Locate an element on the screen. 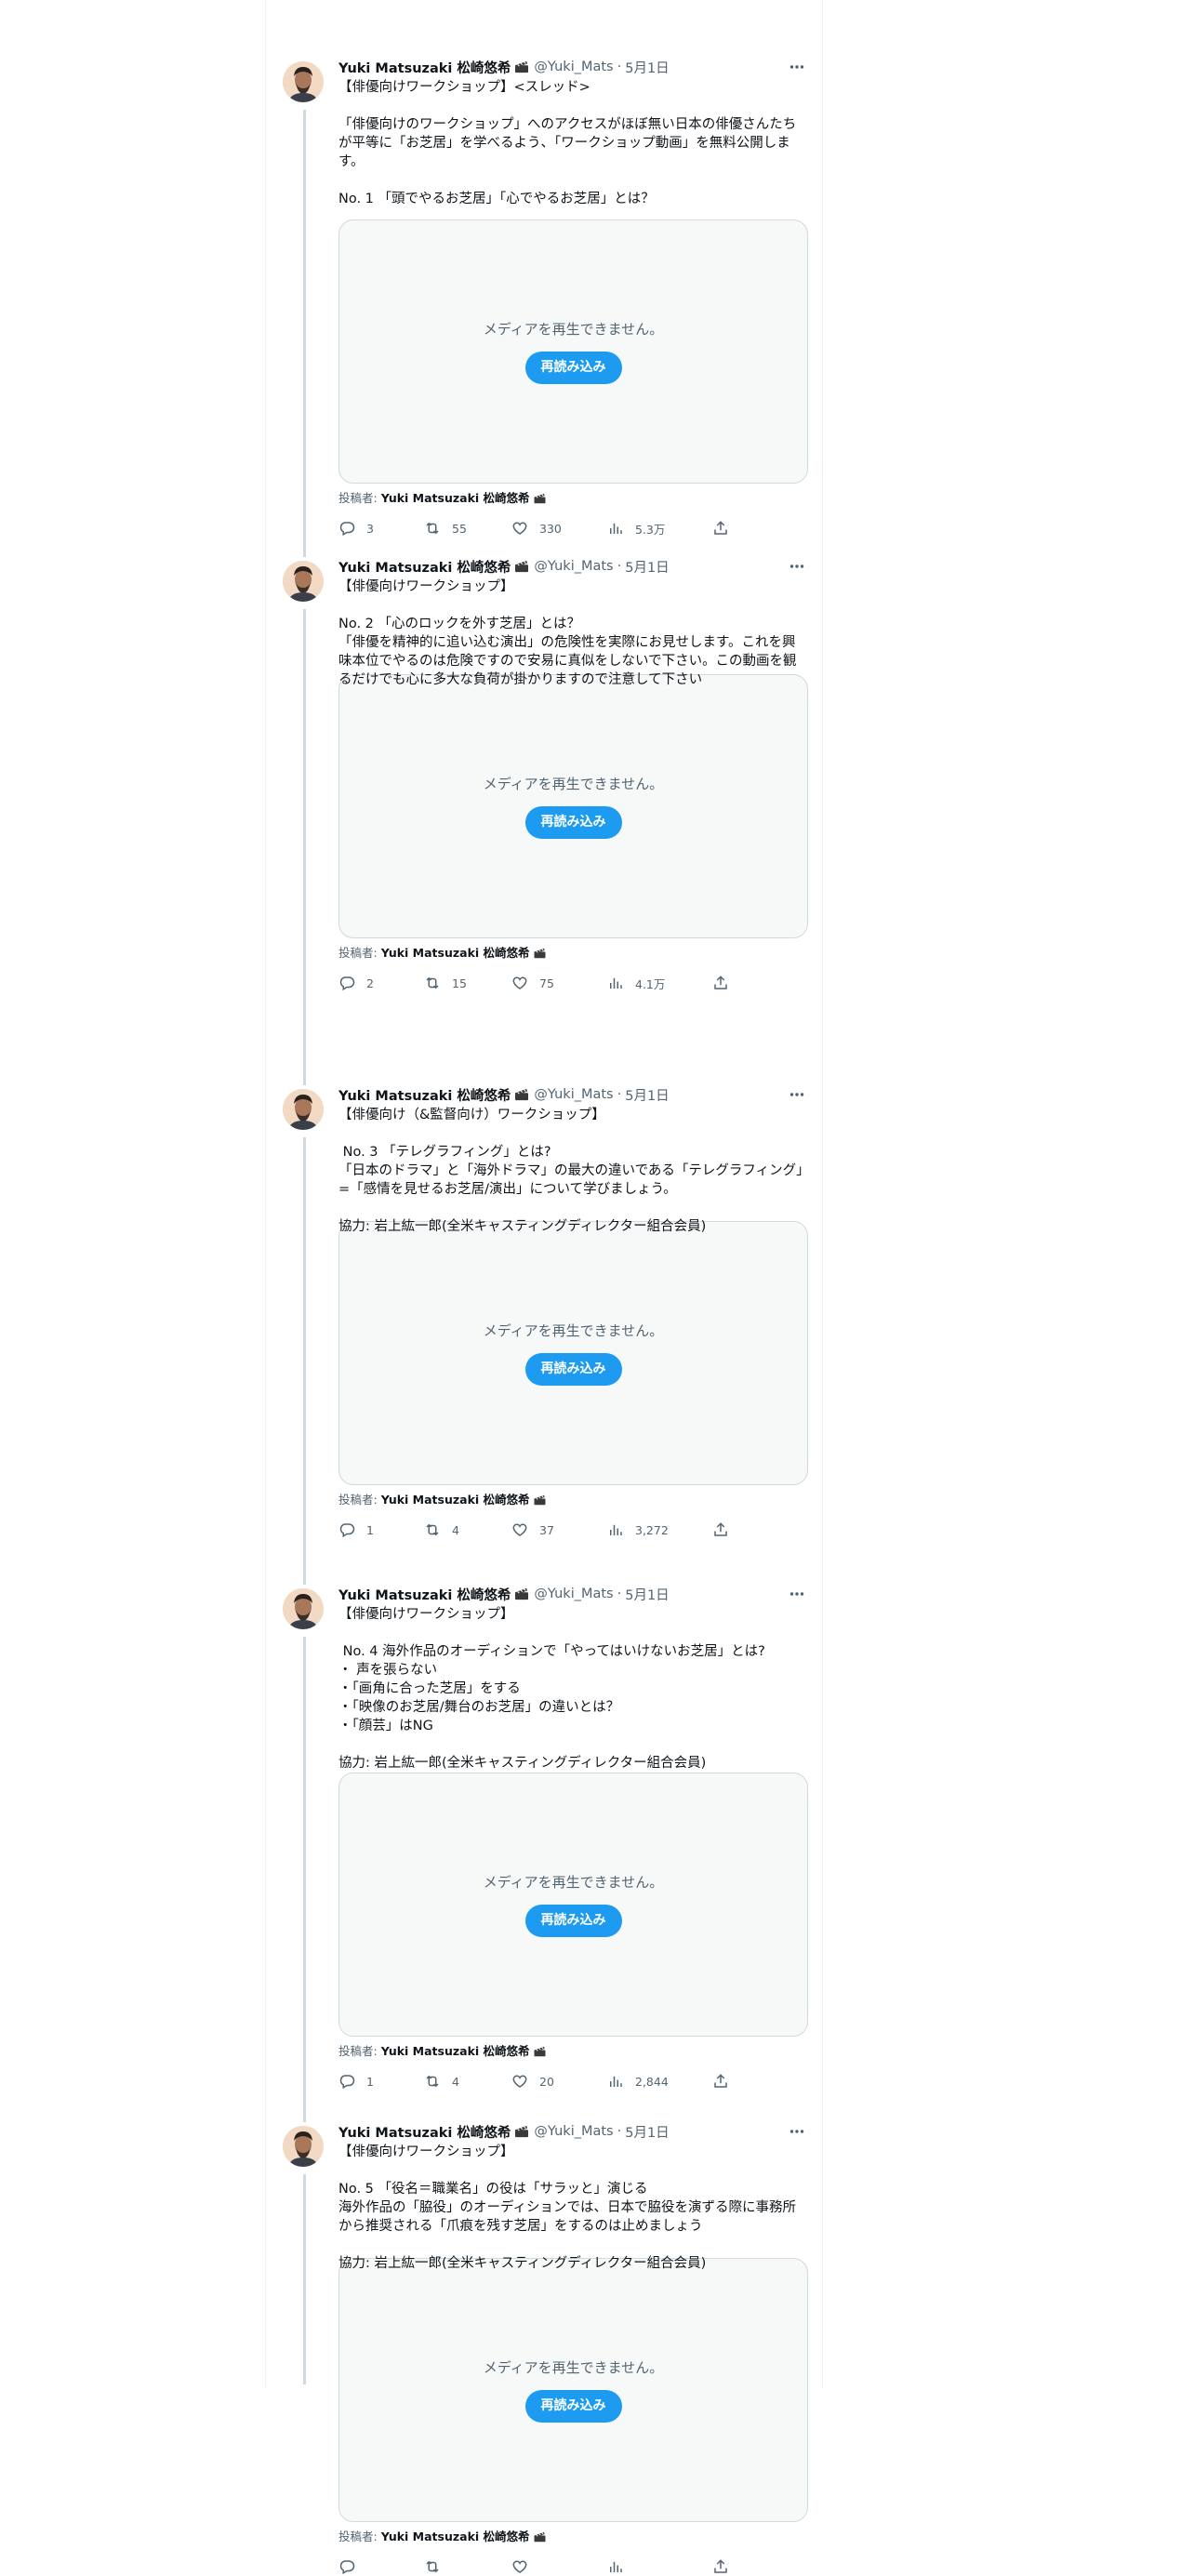 The width and height of the screenshot is (1194, 2576). like-count: 75 is located at coordinates (546, 983).